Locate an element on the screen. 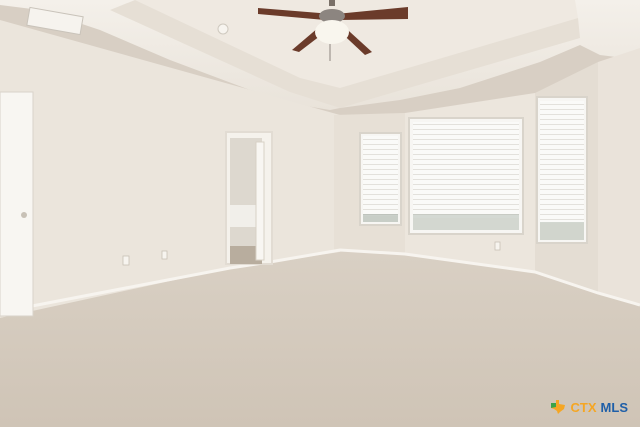 Image resolution: width=640 pixels, height=427 pixels. texas-map-icon is located at coordinates (557, 407).